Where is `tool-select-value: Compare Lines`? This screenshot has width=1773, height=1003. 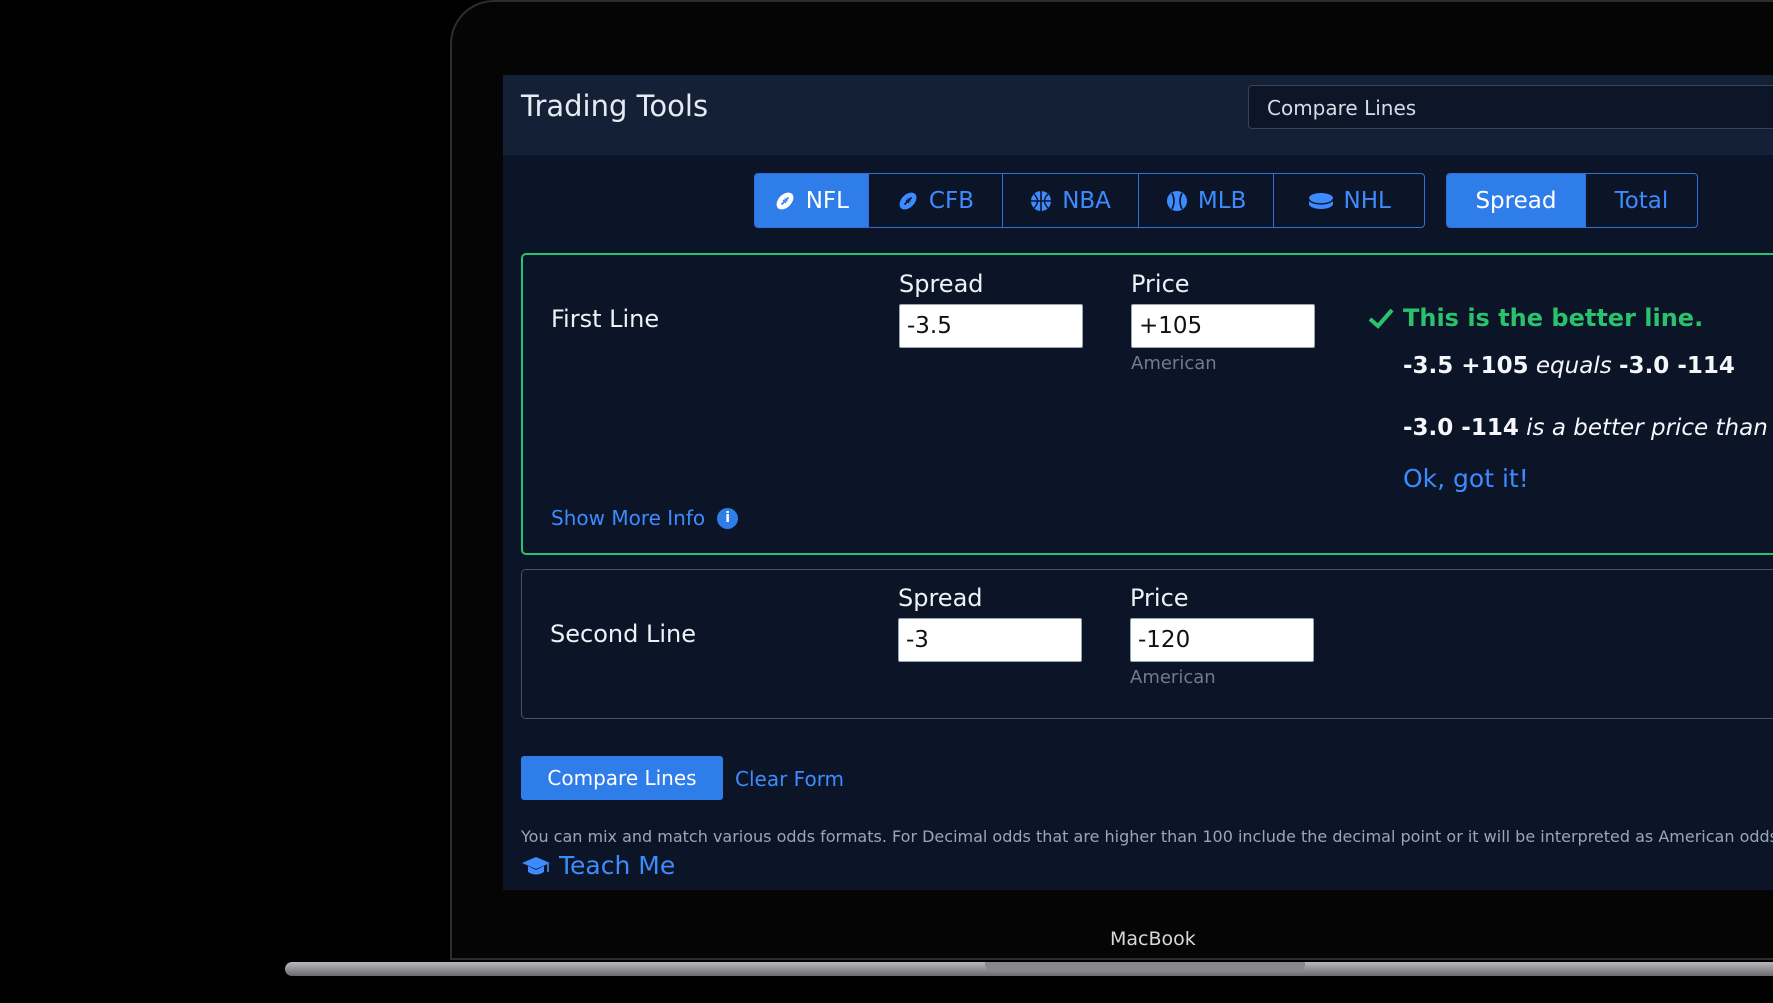 tool-select-value: Compare Lines is located at coordinates (1342, 108).